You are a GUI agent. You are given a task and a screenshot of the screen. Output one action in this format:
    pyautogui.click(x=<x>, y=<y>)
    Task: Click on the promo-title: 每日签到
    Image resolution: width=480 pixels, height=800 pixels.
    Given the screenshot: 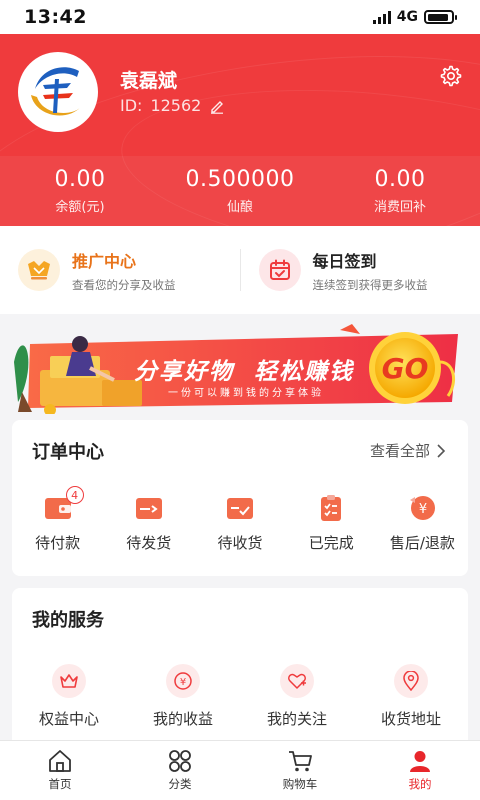 What is the action you would take?
    pyautogui.click(x=344, y=261)
    